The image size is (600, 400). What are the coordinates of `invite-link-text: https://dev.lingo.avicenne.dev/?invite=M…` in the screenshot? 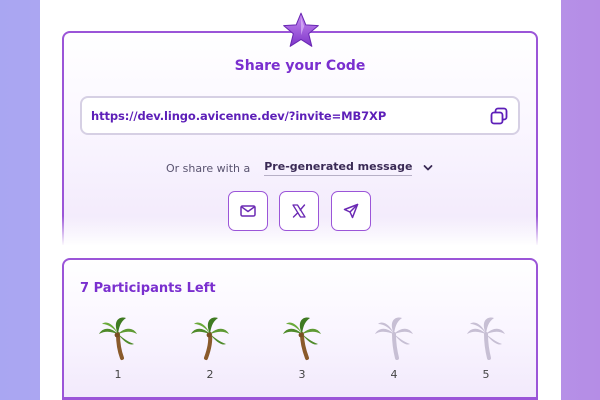 It's located at (239, 115).